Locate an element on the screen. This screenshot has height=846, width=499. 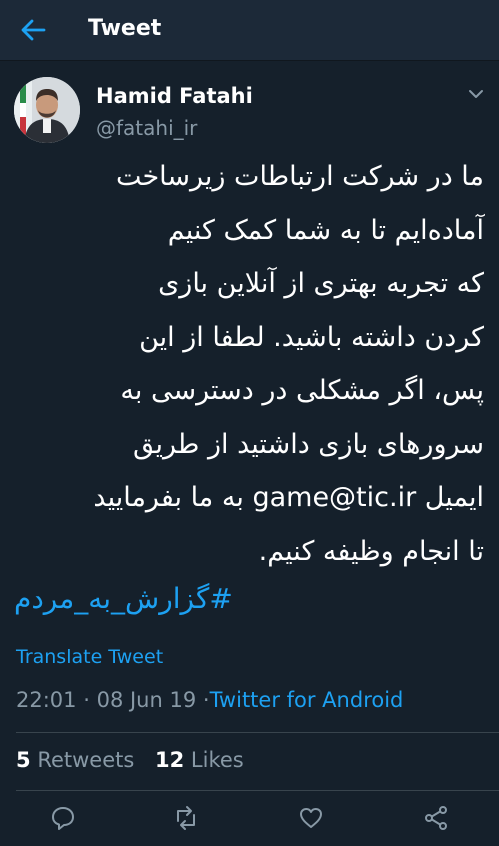
likes-label: Likes is located at coordinates (217, 760).